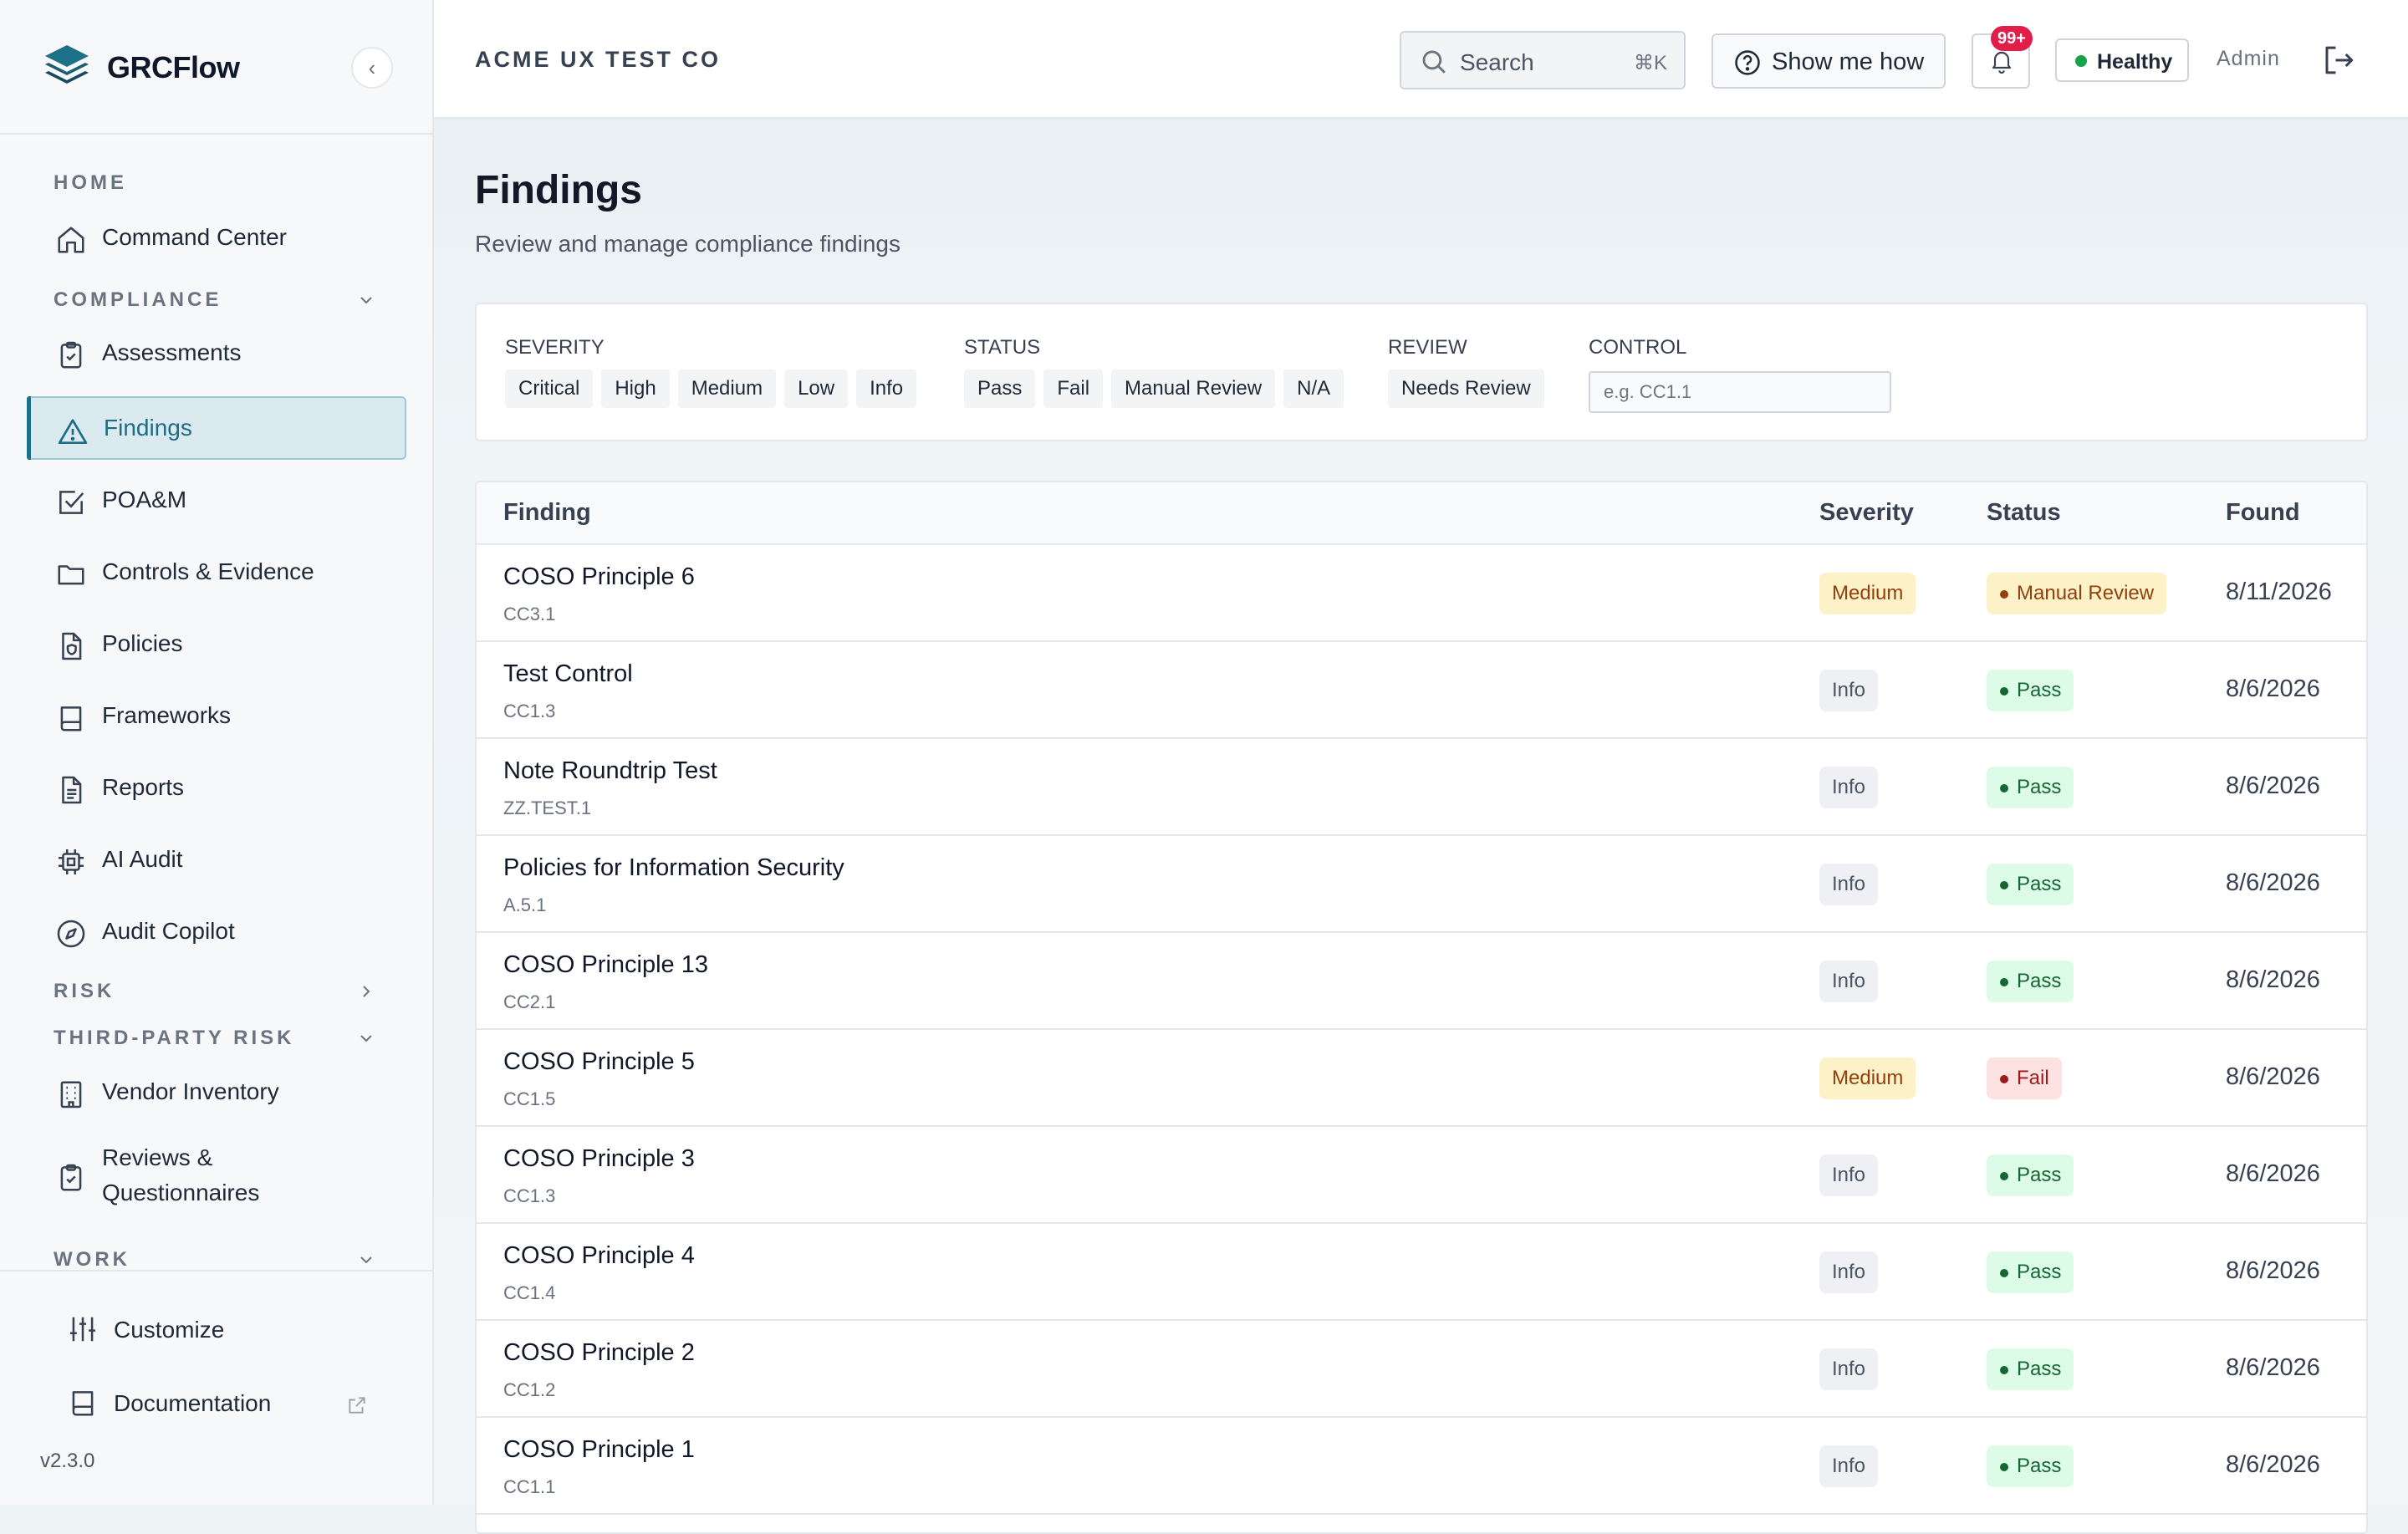  What do you see at coordinates (217, 428) in the screenshot?
I see `sidebar-item-findings: Findings` at bounding box center [217, 428].